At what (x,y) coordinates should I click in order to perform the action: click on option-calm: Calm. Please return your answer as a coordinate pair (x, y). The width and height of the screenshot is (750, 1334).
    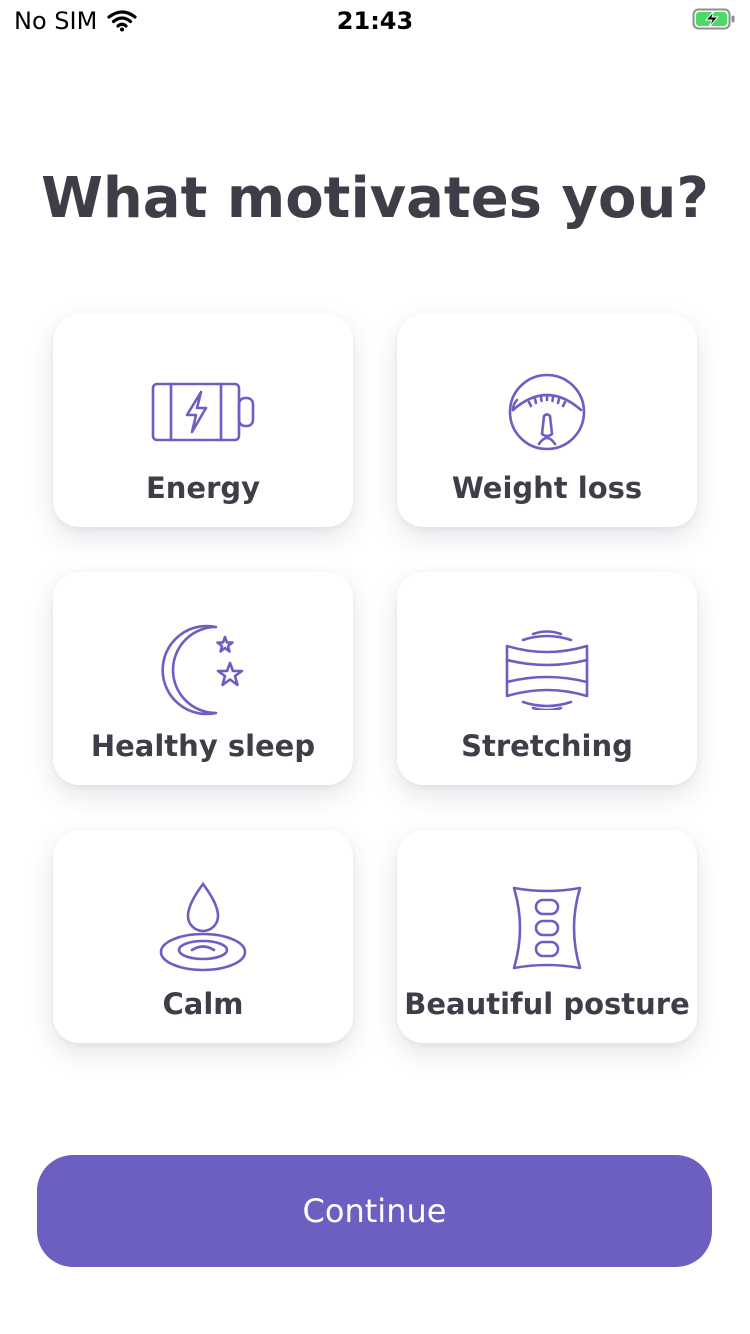
    Looking at the image, I should click on (203, 936).